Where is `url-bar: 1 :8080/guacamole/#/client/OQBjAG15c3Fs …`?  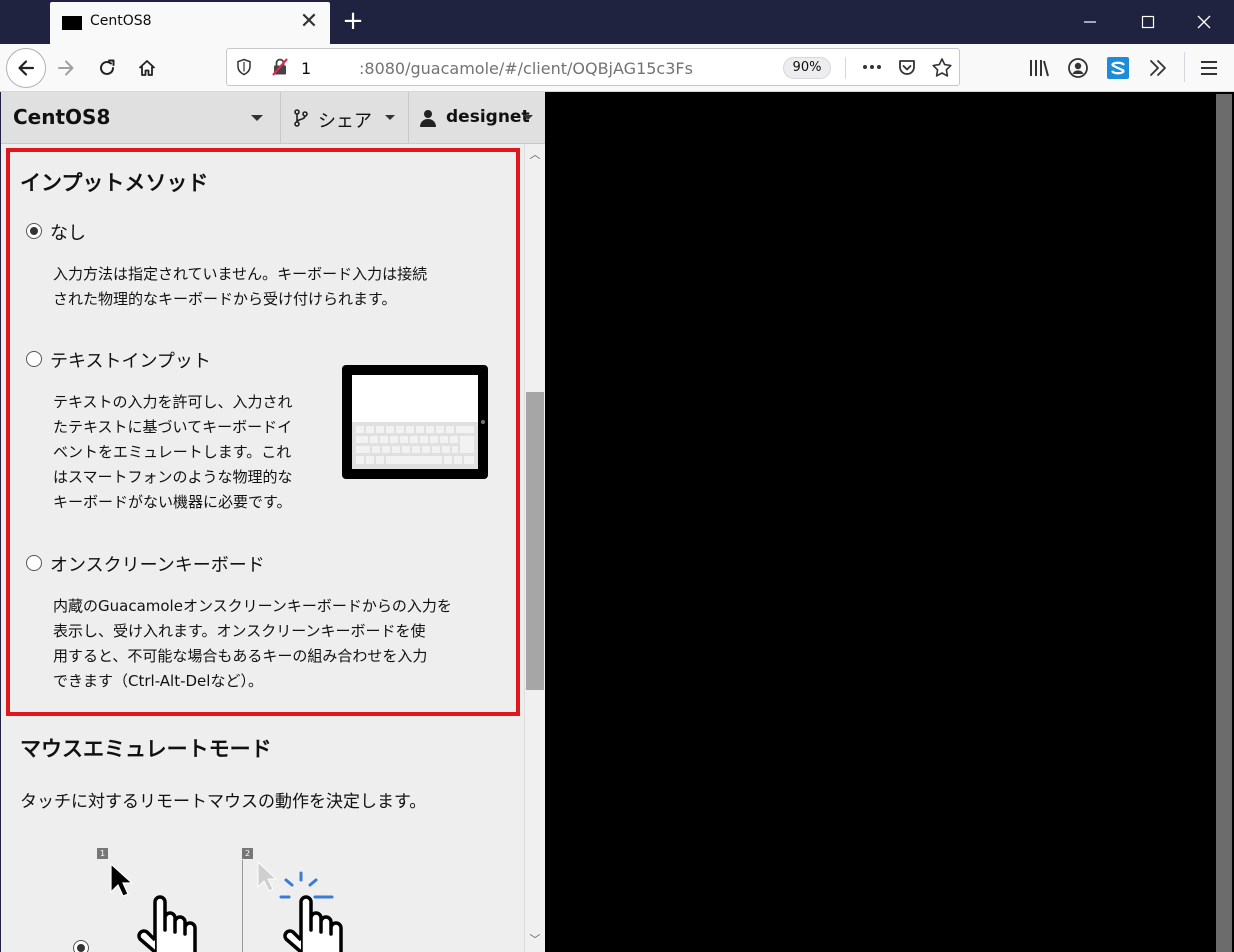
url-bar: 1 :8080/guacamole/#/client/OQBjAG15c3Fs … is located at coordinates (593, 67).